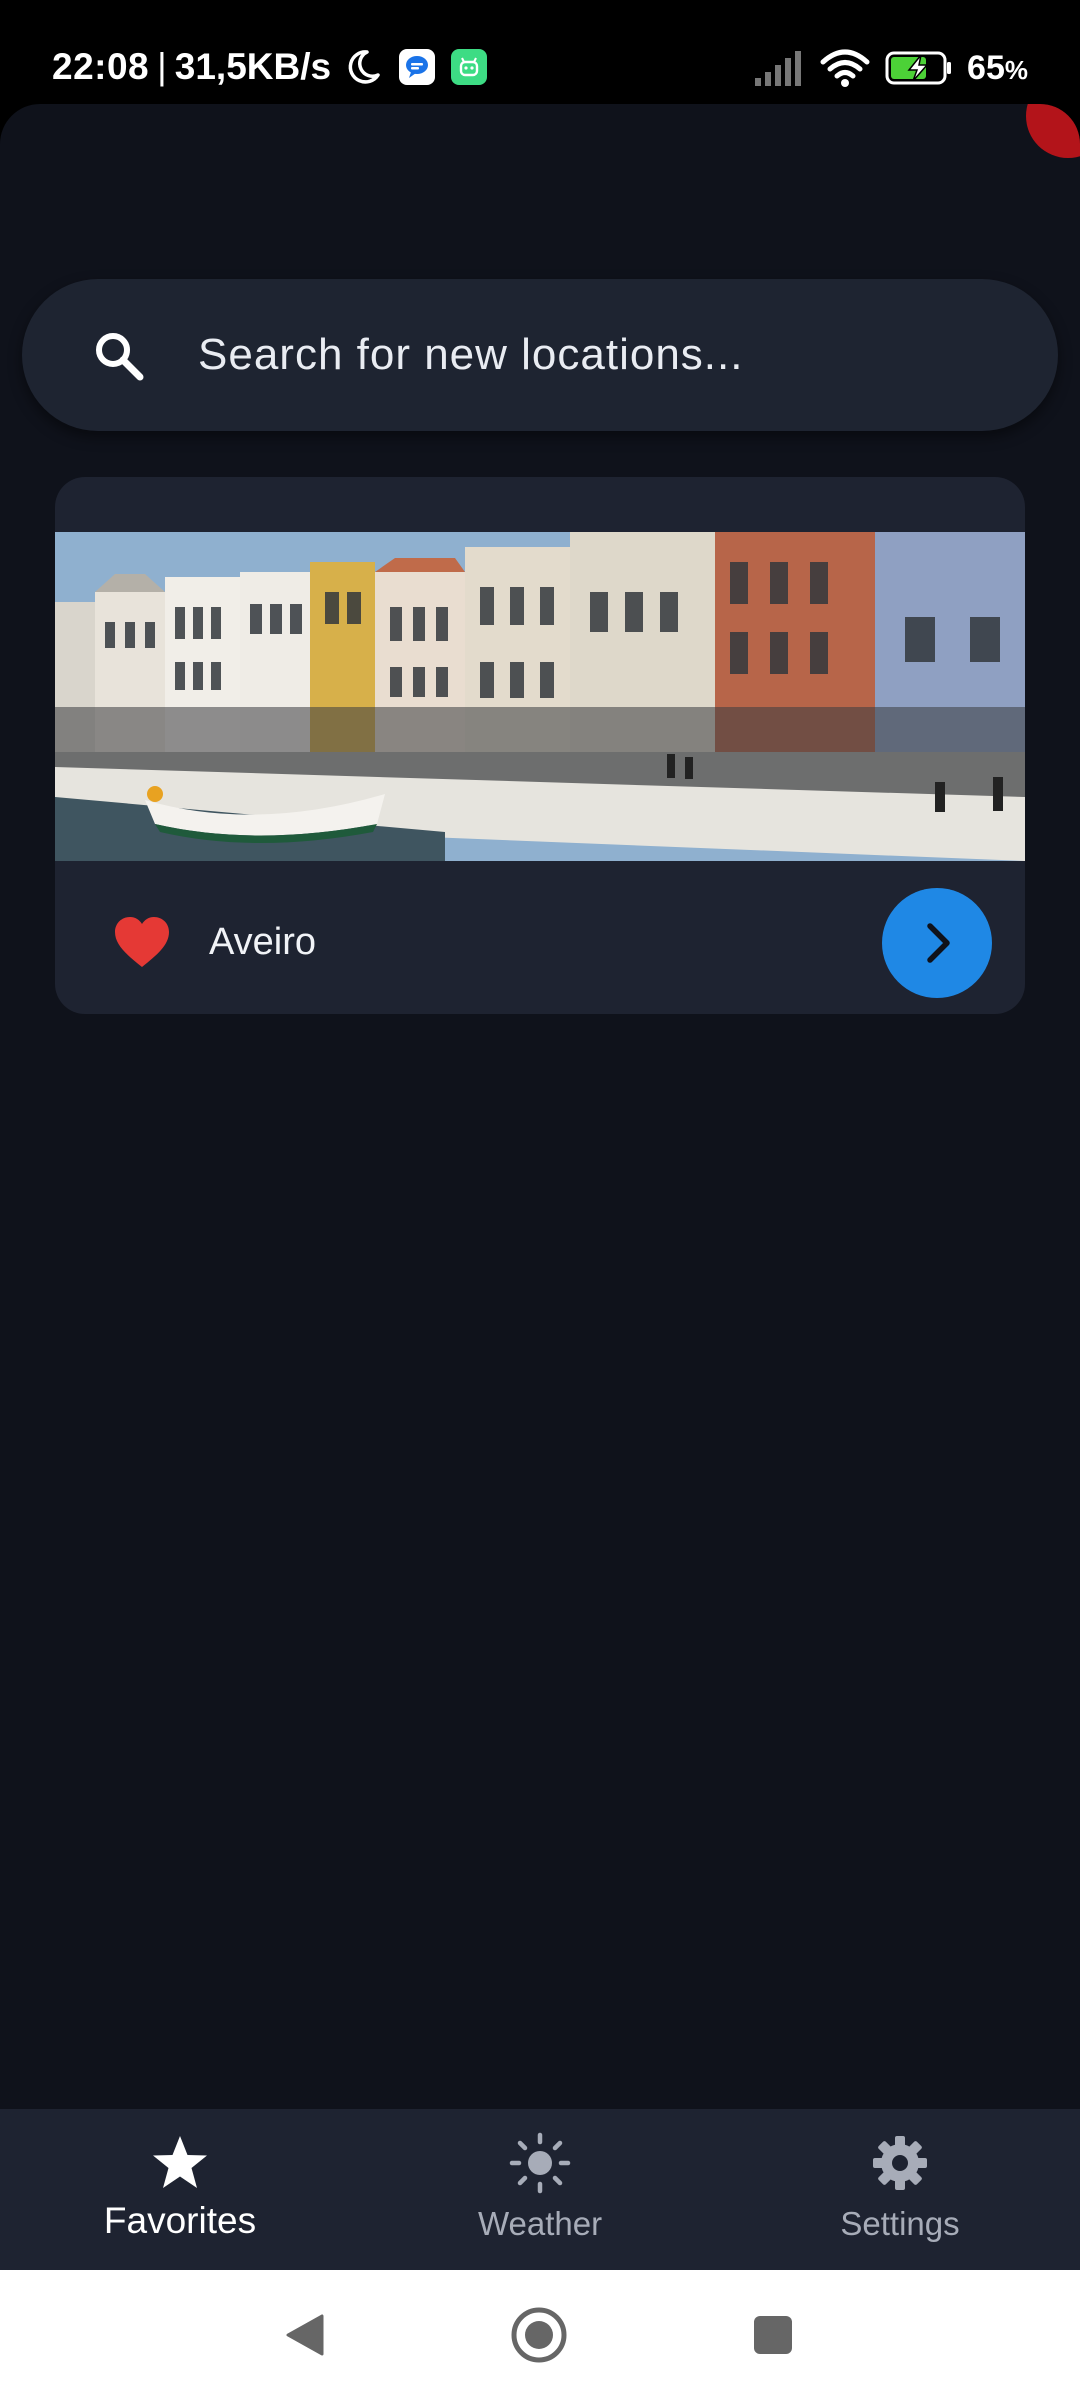  I want to click on status-right: 65%, so click(890, 68).